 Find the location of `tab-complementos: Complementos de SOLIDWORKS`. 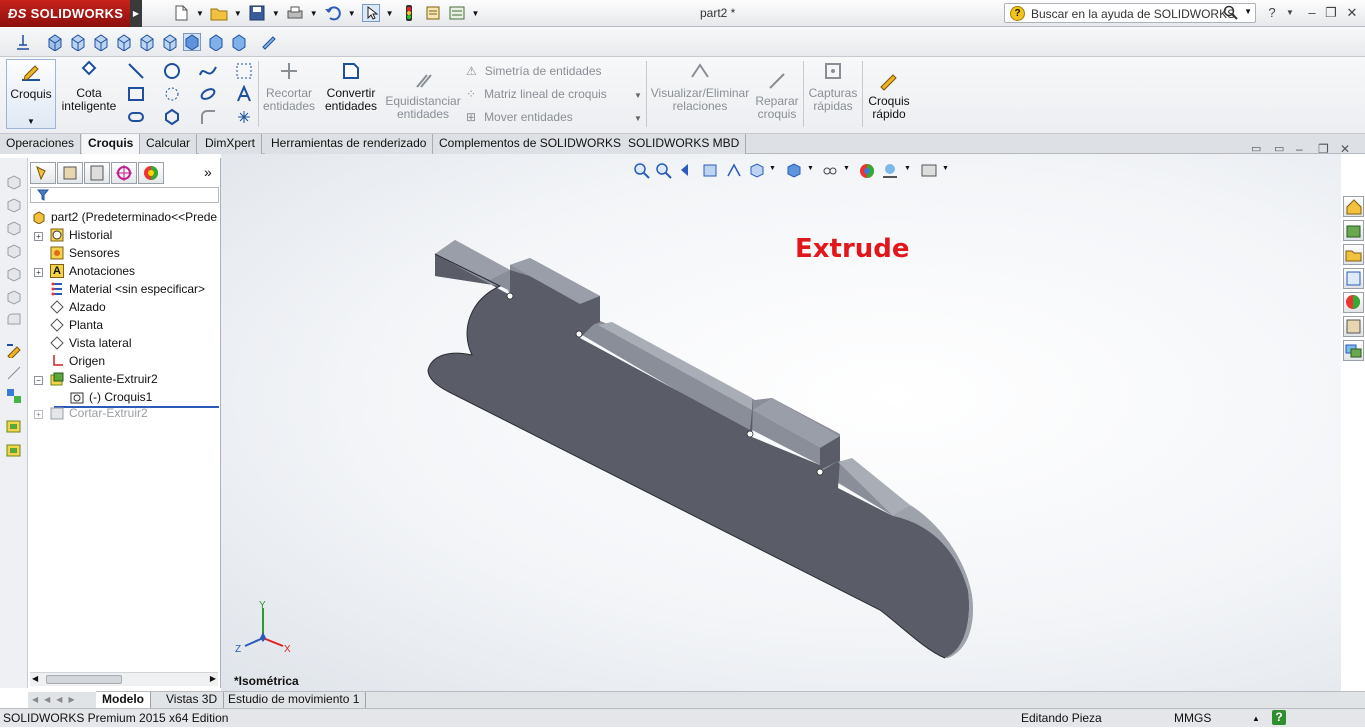

tab-complementos: Complementos de SOLIDWORKS is located at coordinates (531, 144).